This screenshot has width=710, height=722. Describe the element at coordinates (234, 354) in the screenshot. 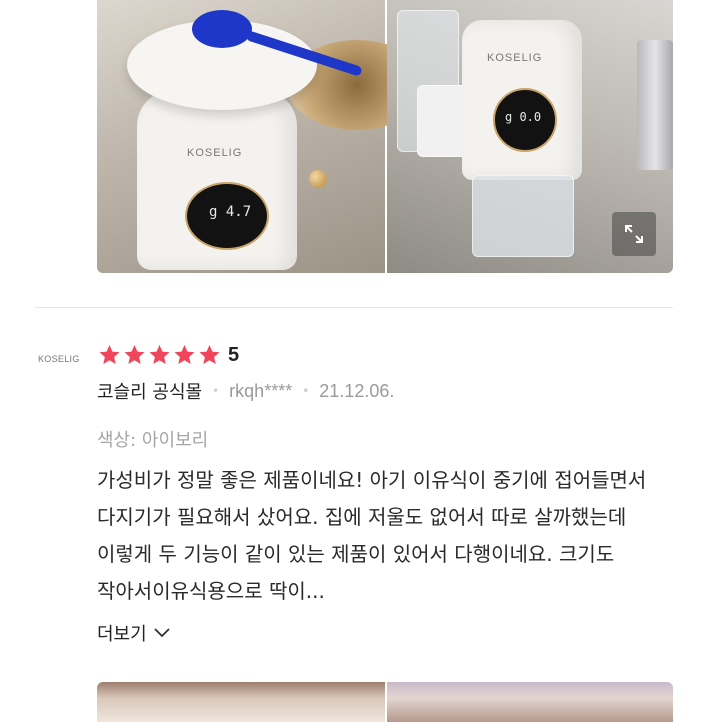

I see `rating-score: 5` at that location.